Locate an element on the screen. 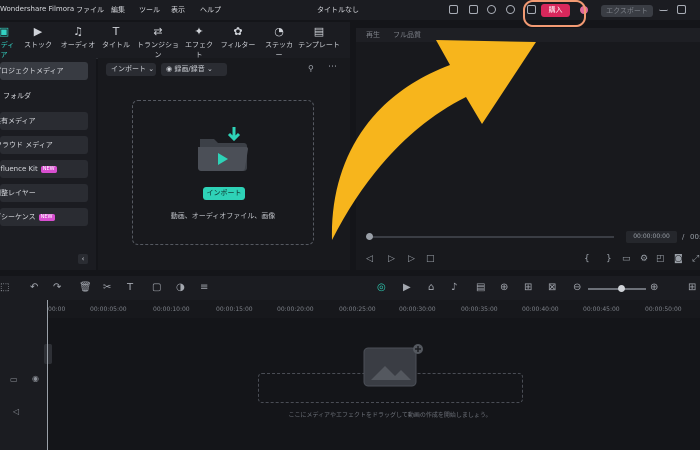  marker-icon: ⌂ is located at coordinates (431, 288).